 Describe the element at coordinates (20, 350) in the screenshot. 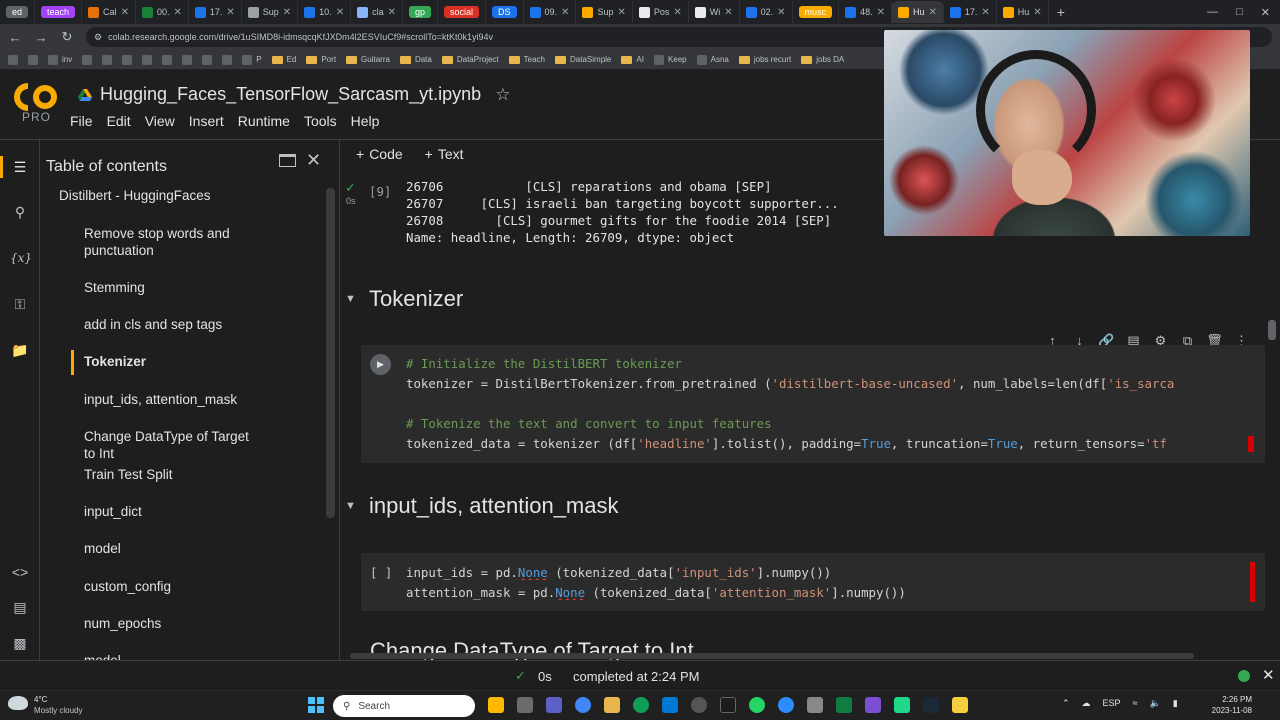

I see `files-folder-icon: 📁` at that location.